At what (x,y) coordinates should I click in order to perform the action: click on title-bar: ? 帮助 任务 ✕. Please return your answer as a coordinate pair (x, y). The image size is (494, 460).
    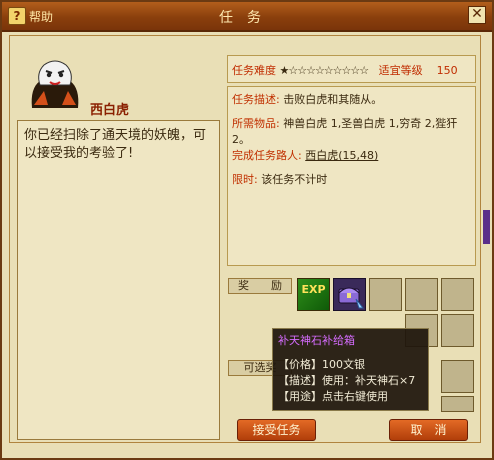
    Looking at the image, I should click on (247, 17).